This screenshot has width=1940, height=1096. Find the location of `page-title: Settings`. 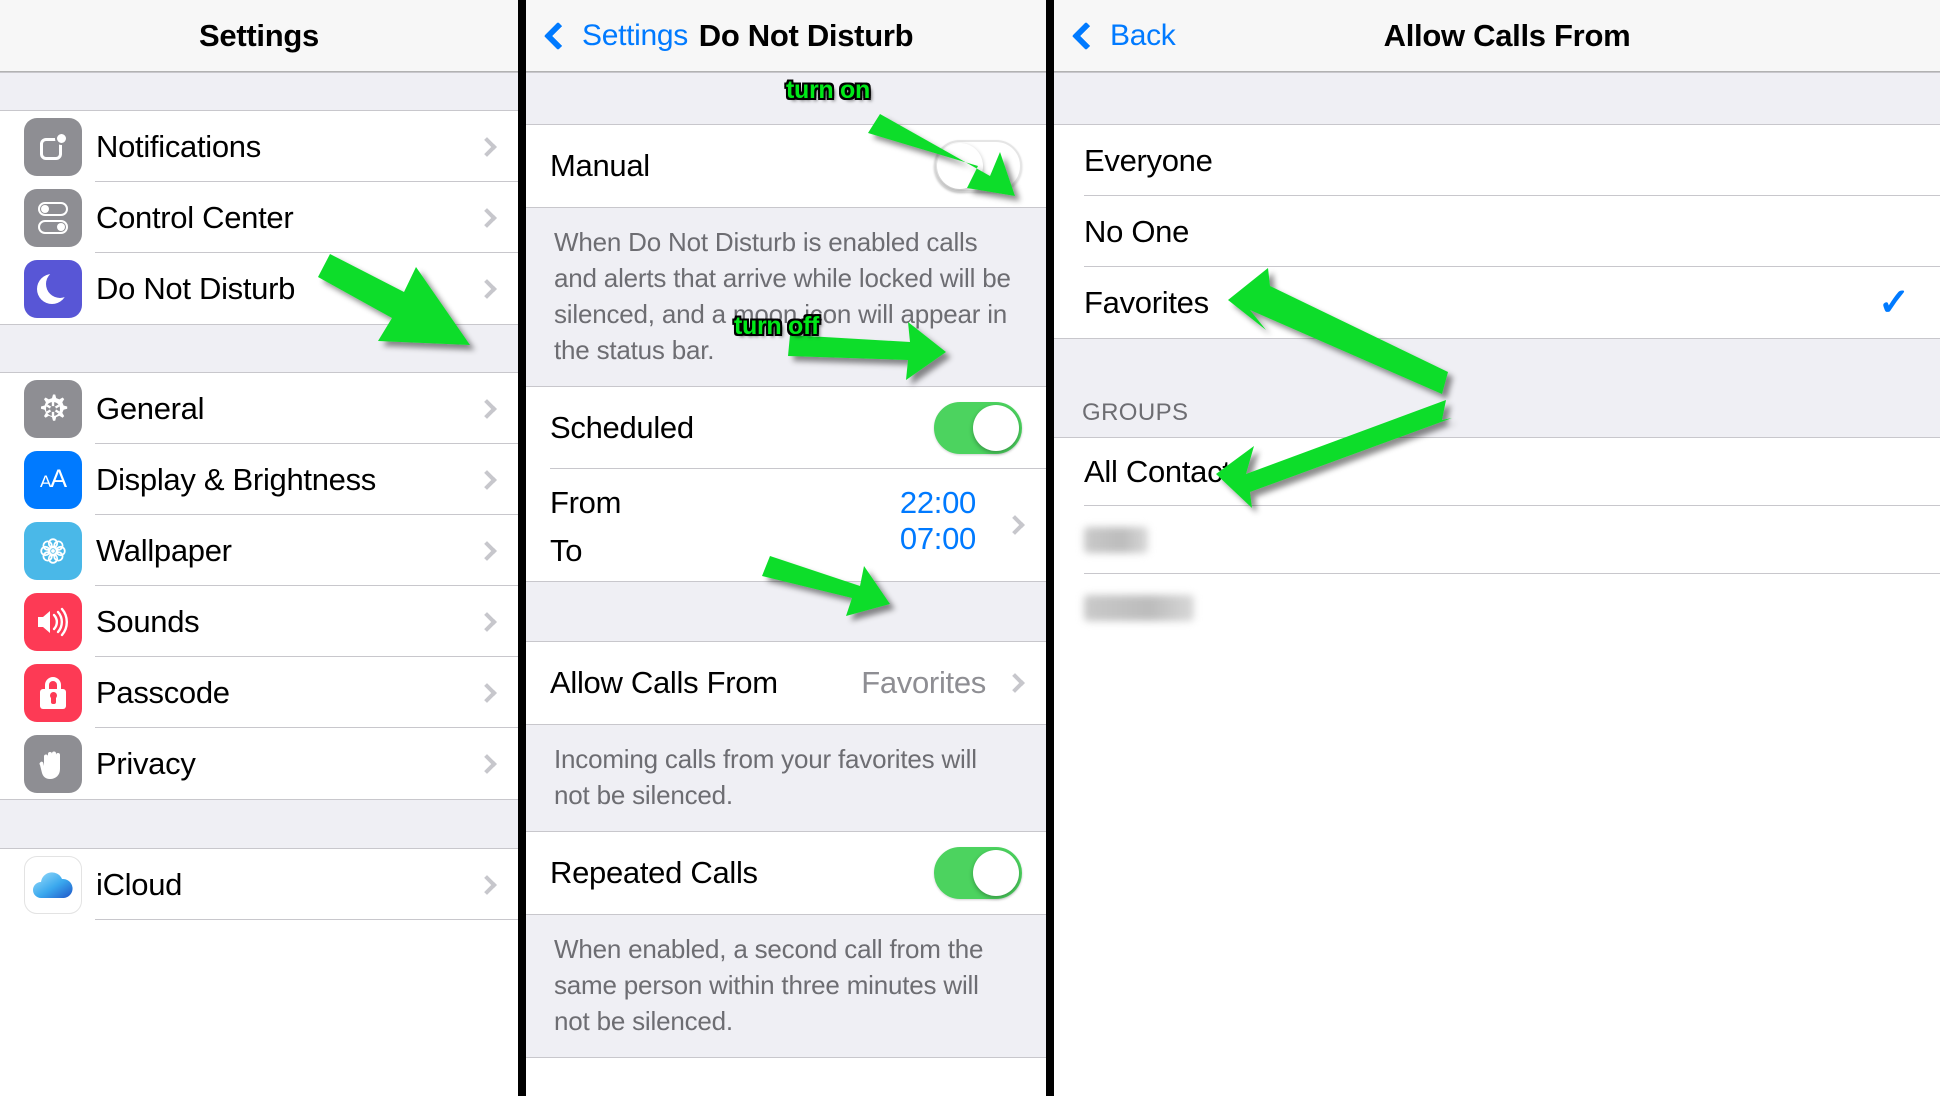

page-title: Settings is located at coordinates (259, 35).